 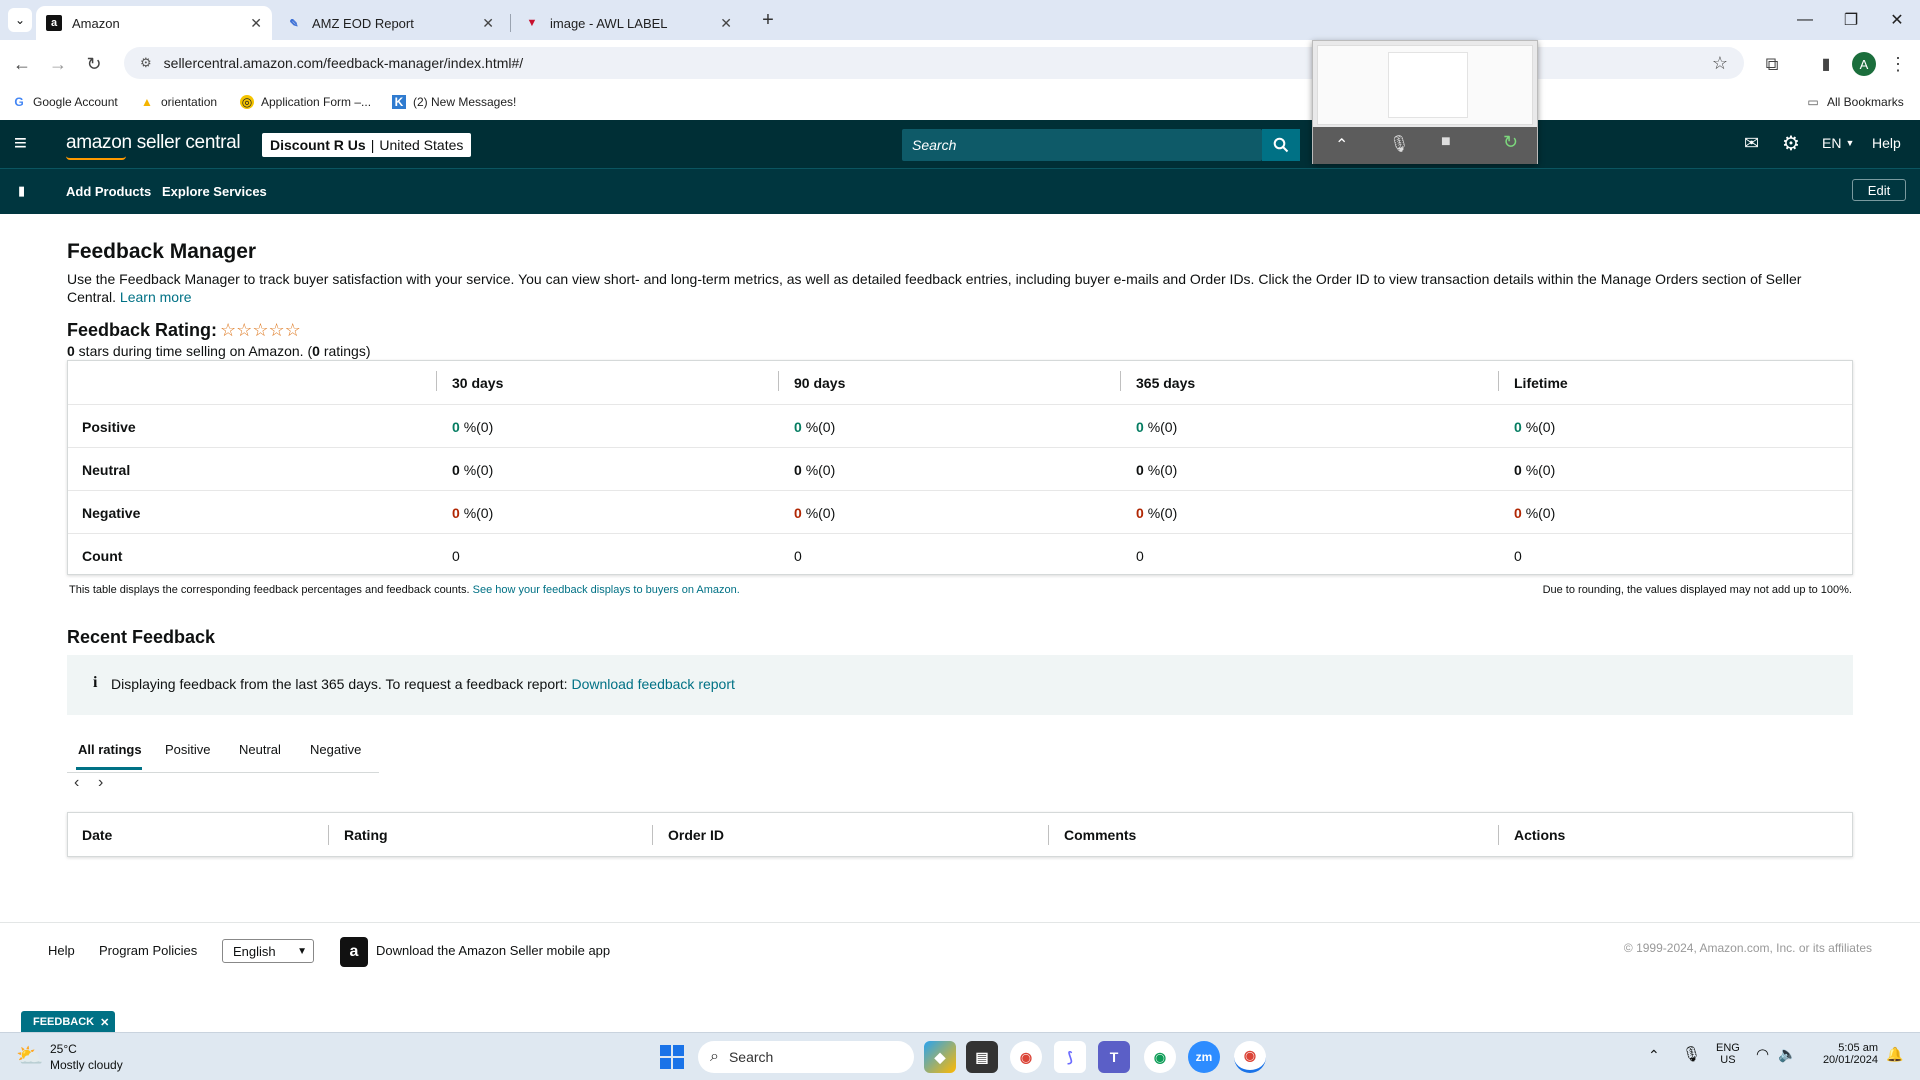 I want to click on nav-add-products: Add Products, so click(x=108, y=191).